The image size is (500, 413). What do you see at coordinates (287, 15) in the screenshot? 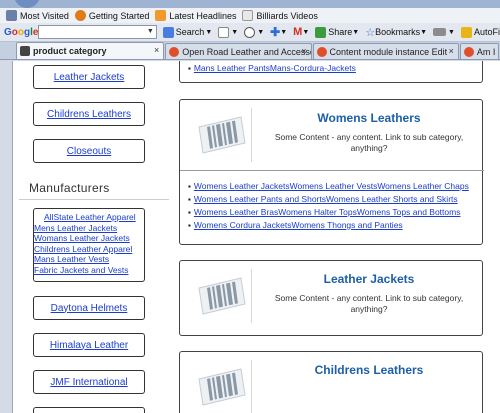
I see `bookmark-label: Billiards Videos` at bounding box center [287, 15].